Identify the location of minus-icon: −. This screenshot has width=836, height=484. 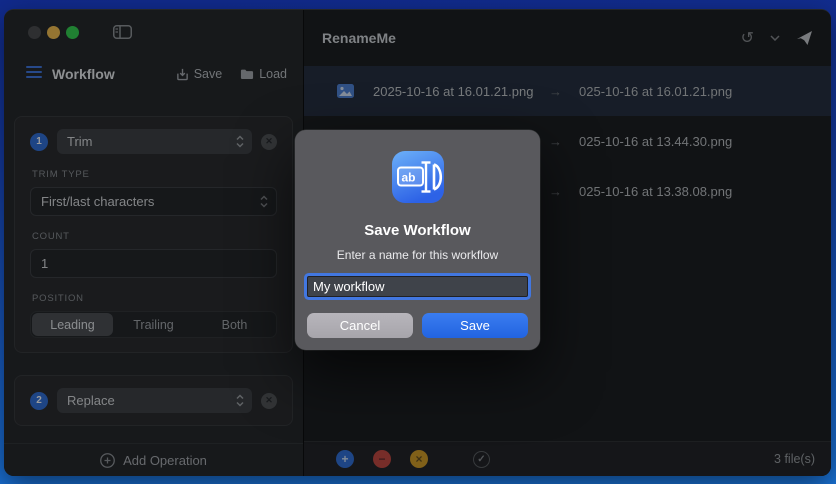
(382, 459).